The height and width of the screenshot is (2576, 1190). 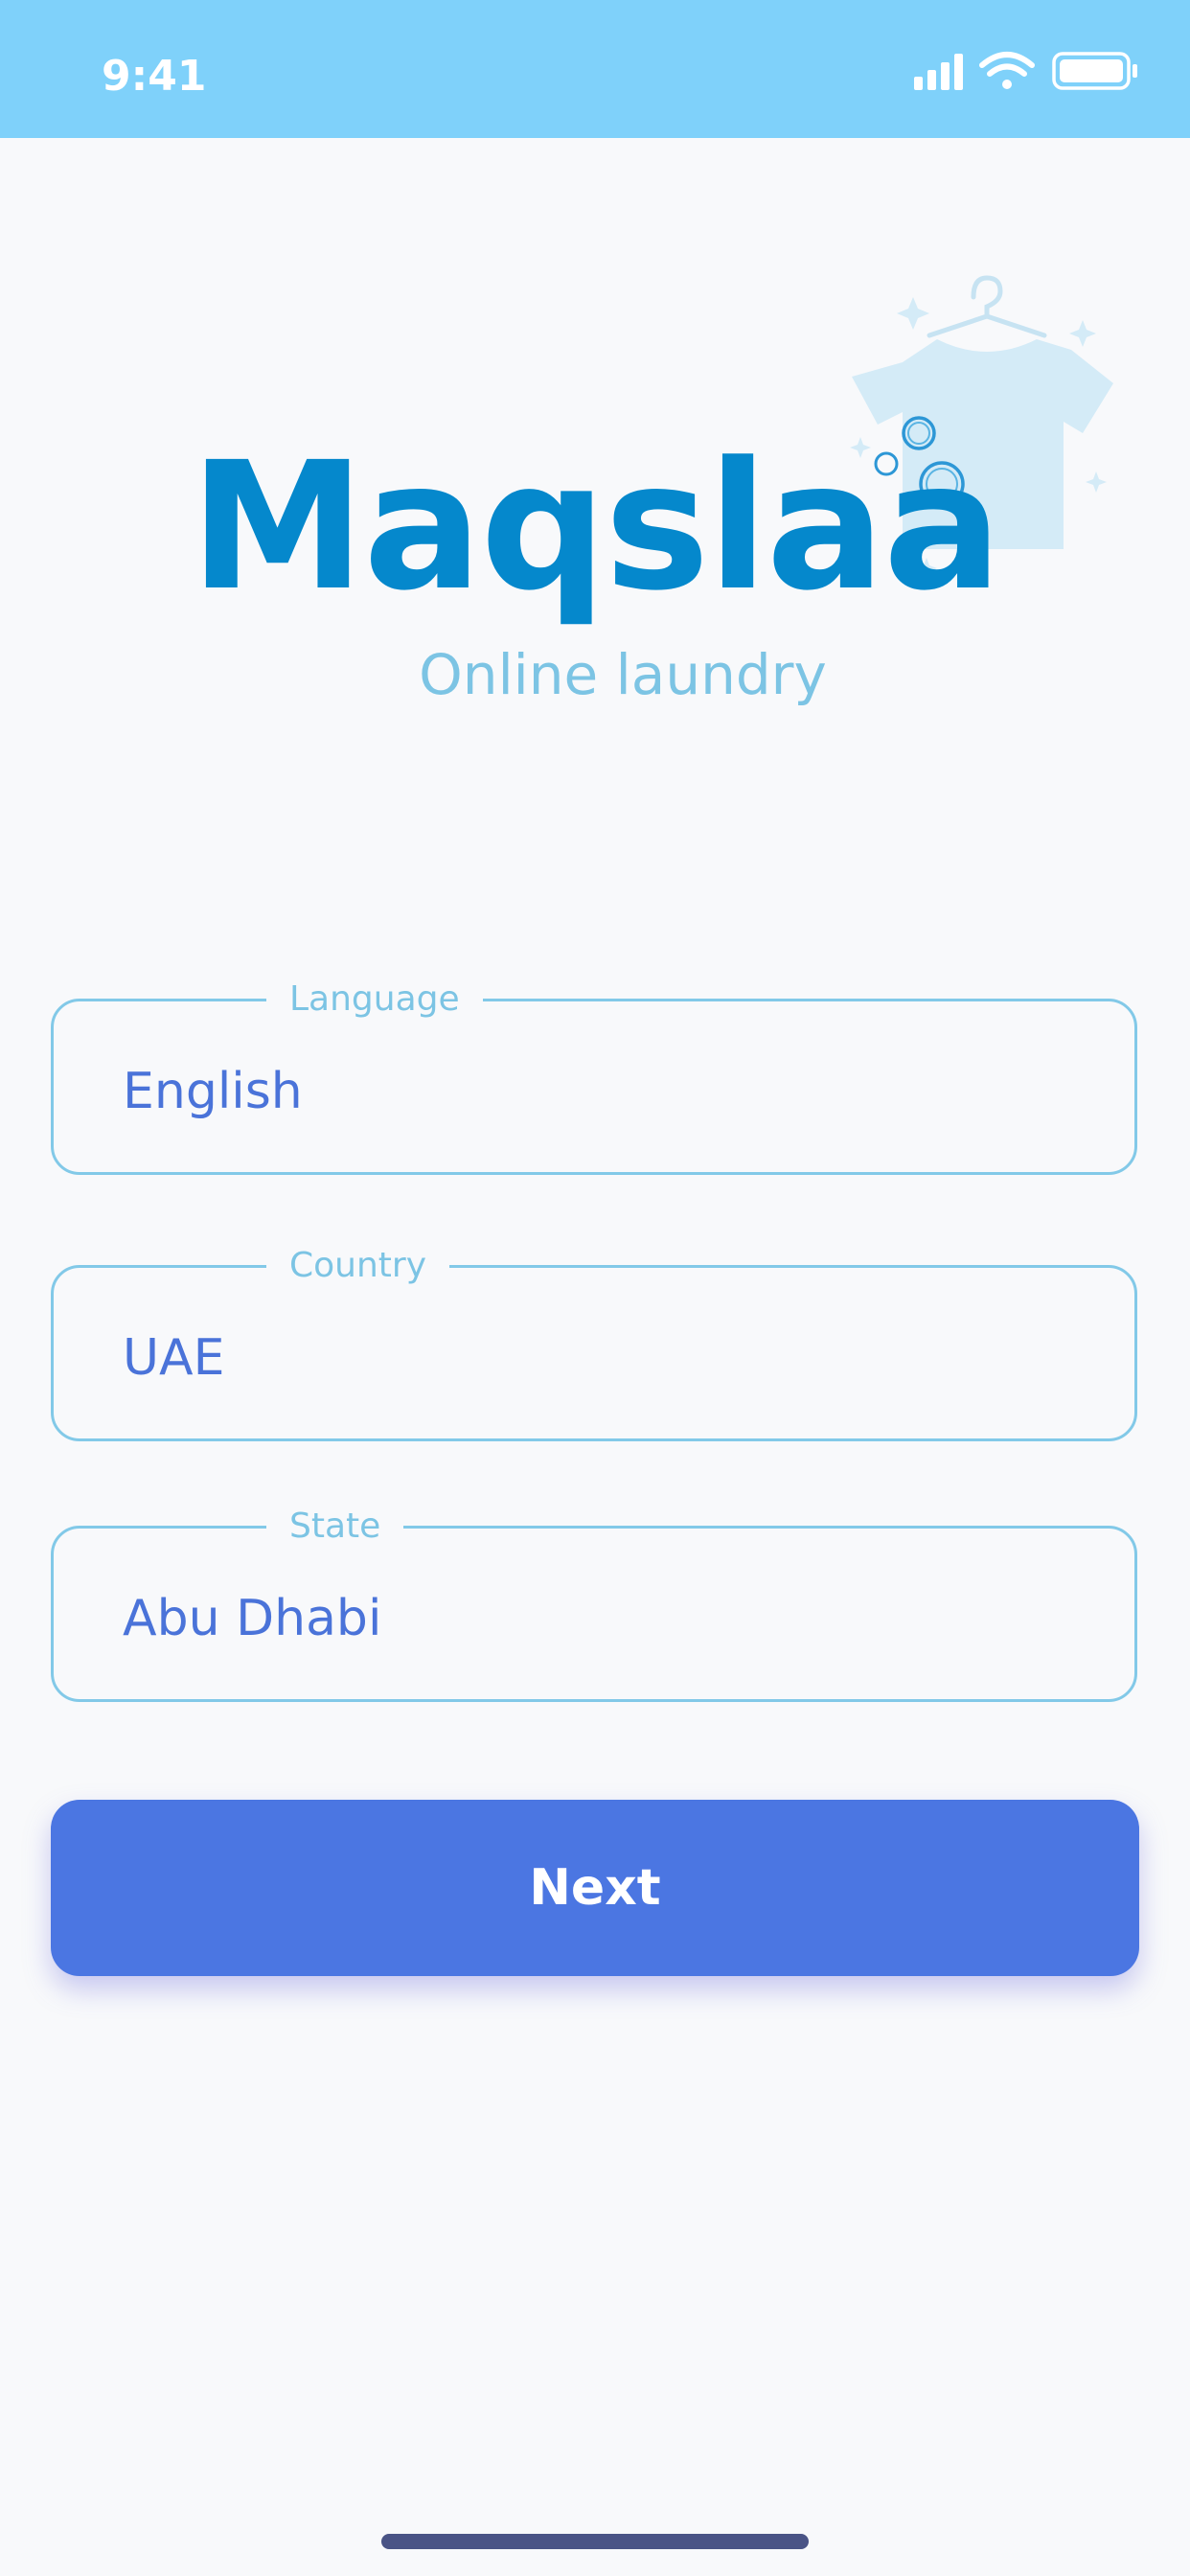 I want to click on status-icons, so click(x=1029, y=71).